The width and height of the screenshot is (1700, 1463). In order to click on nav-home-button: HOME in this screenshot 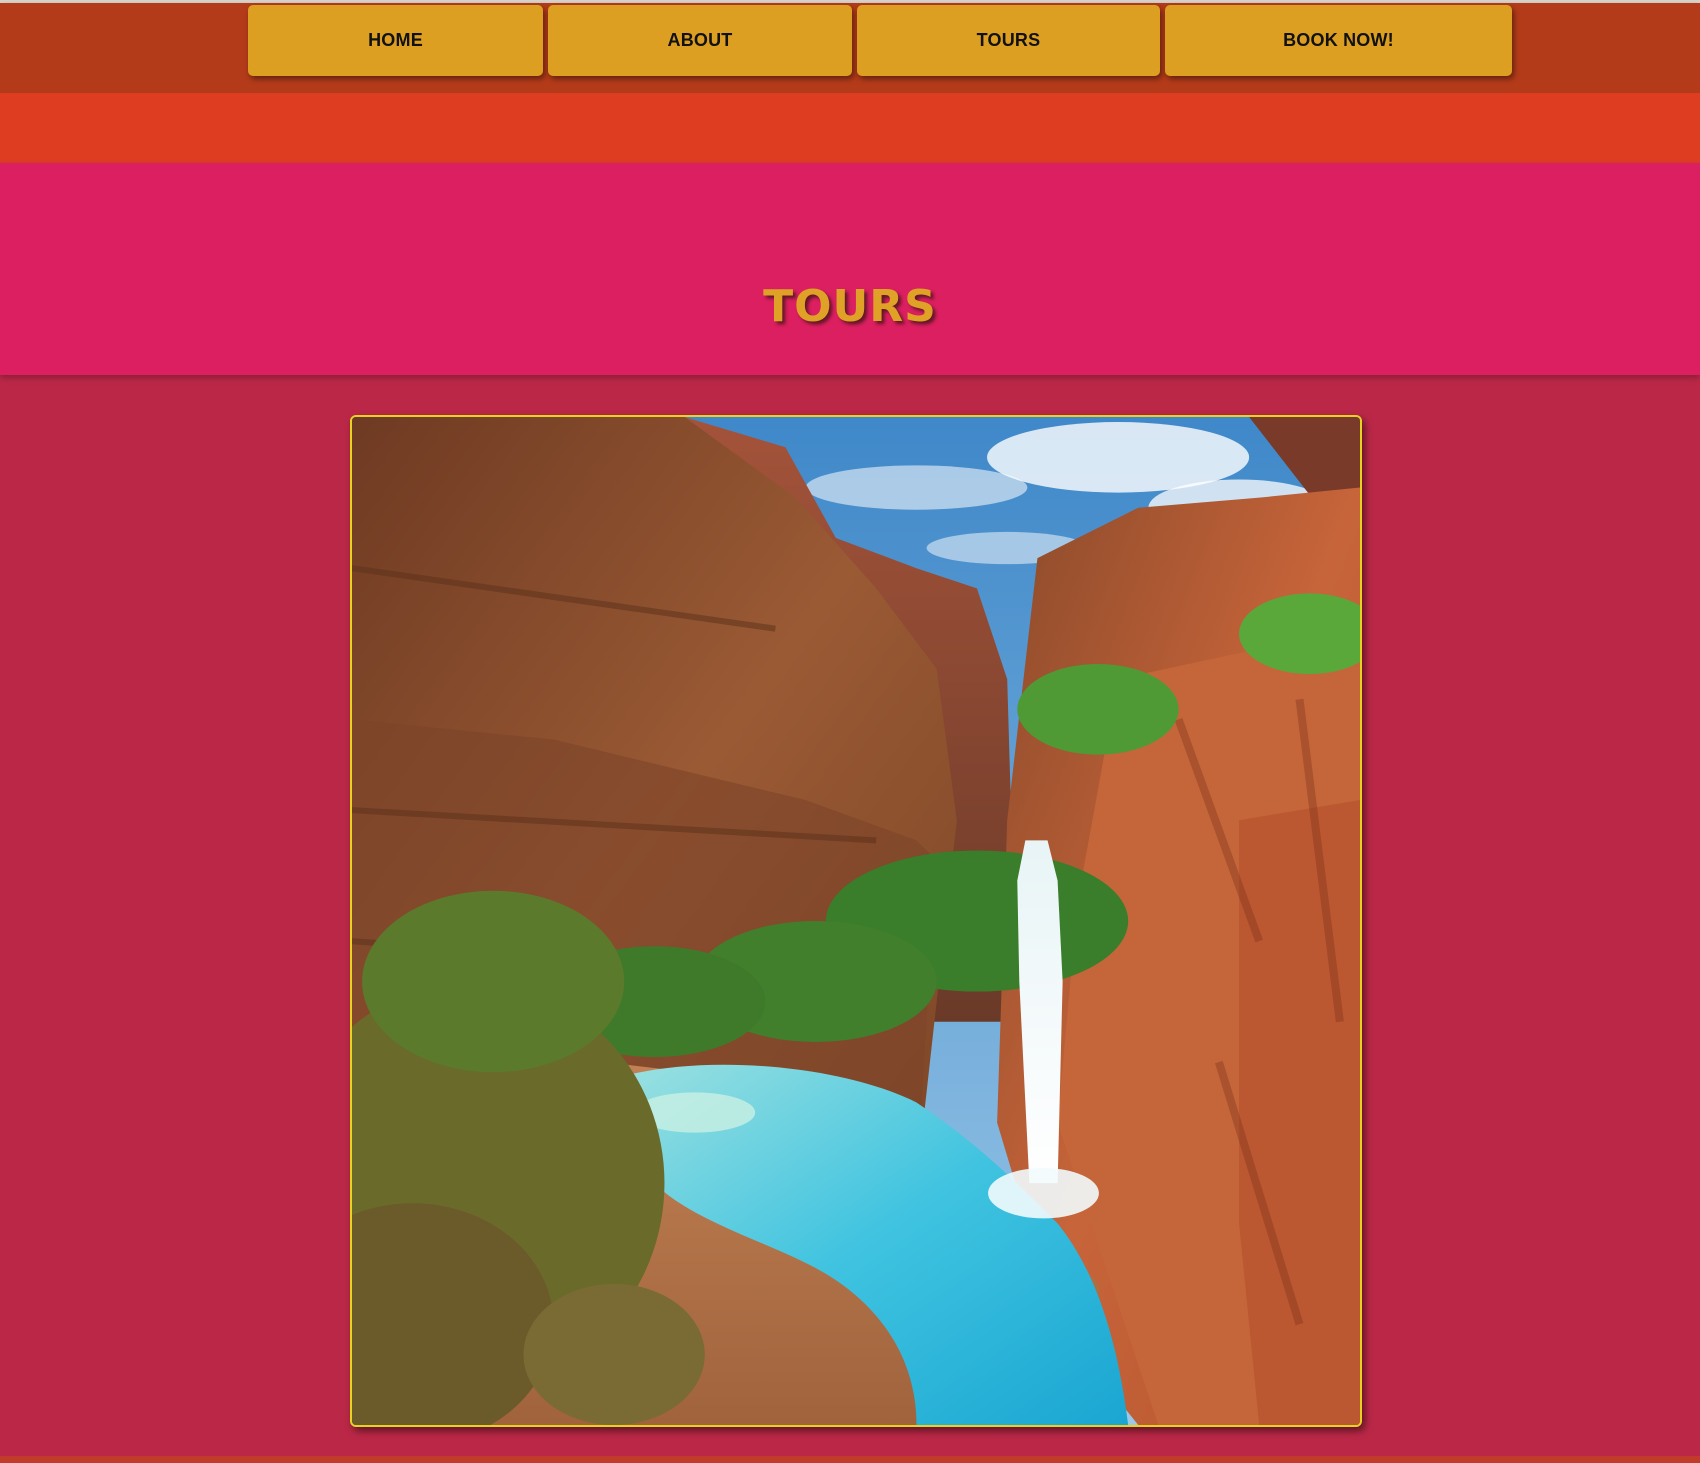, I will do `click(395, 40)`.